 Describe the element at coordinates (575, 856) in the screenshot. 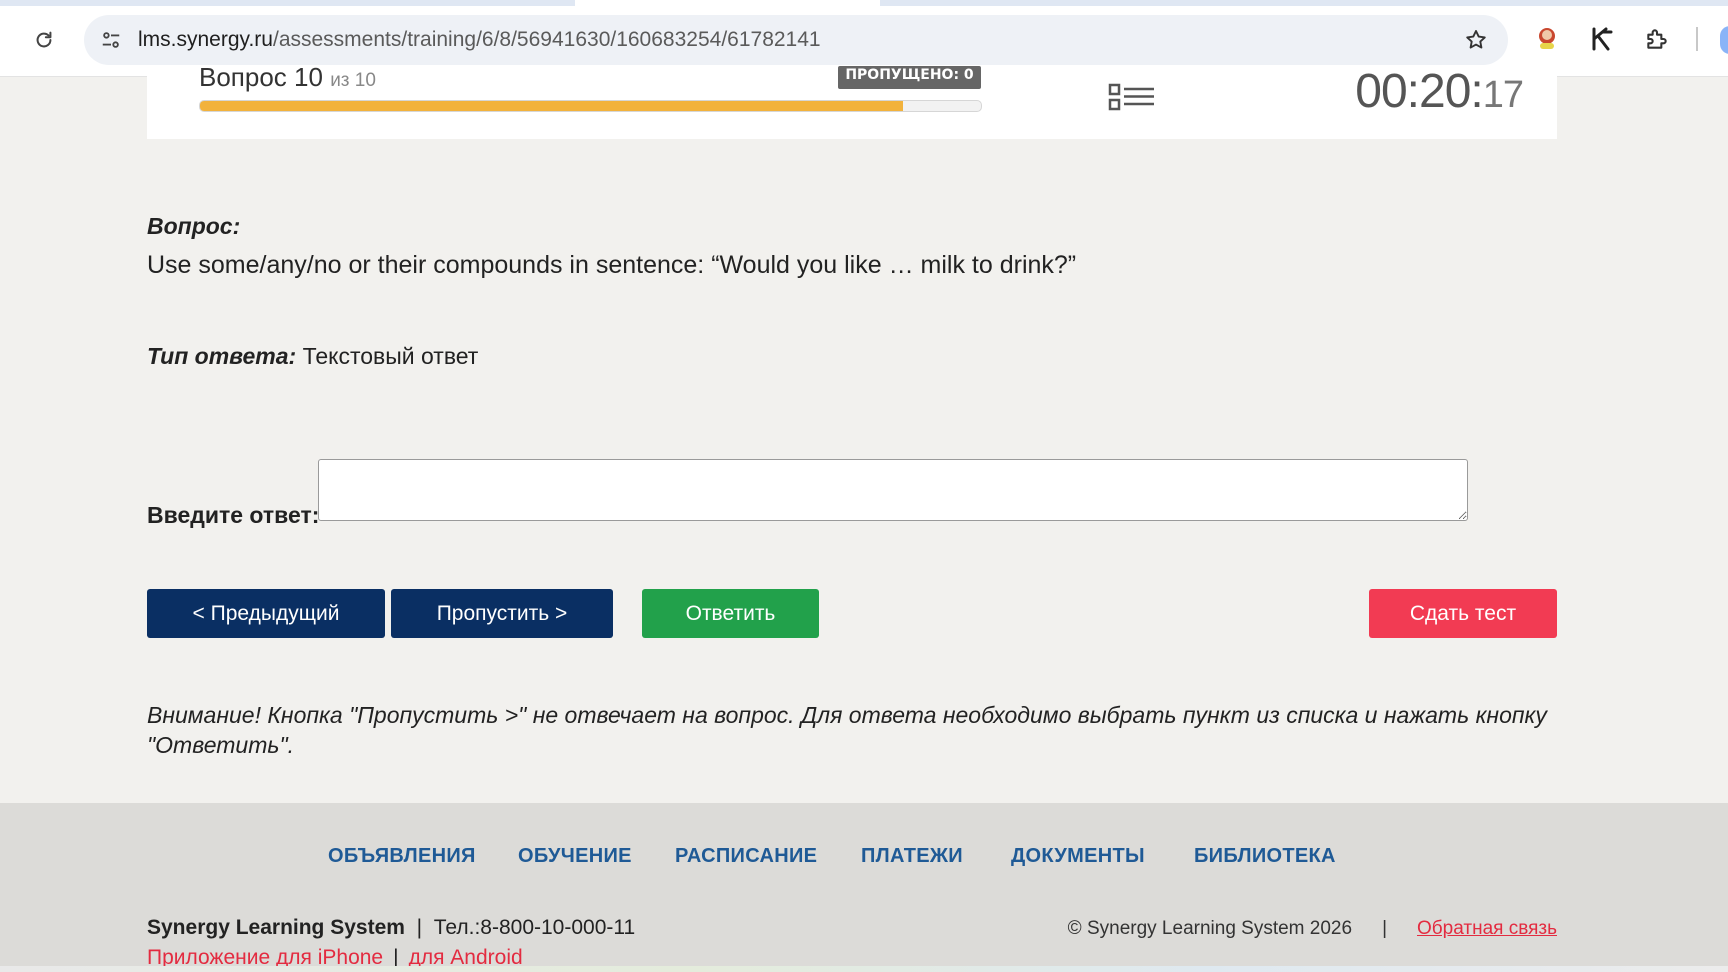

I see `footer-nav-learning: ОБУЧЕНИЕ` at that location.